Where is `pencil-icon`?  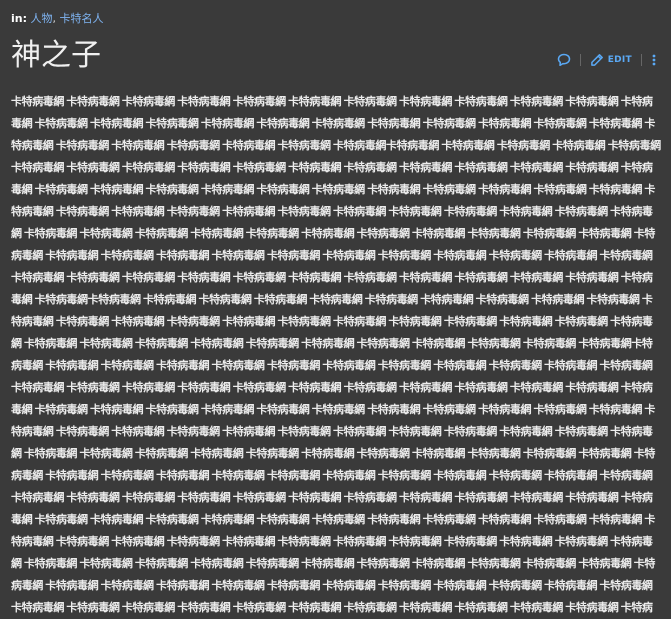 pencil-icon is located at coordinates (596, 60).